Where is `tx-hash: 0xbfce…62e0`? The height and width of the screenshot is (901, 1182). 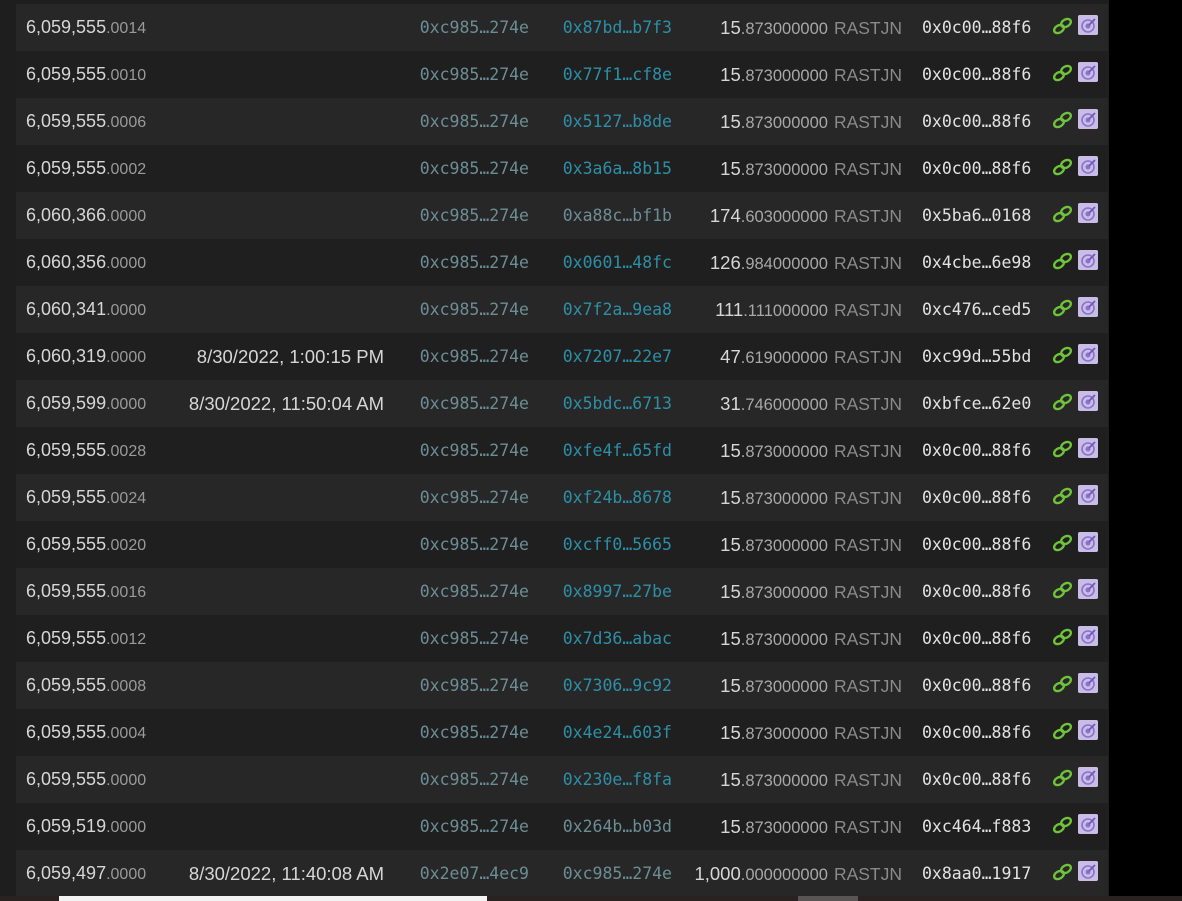
tx-hash: 0xbfce…62e0 is located at coordinates (976, 403).